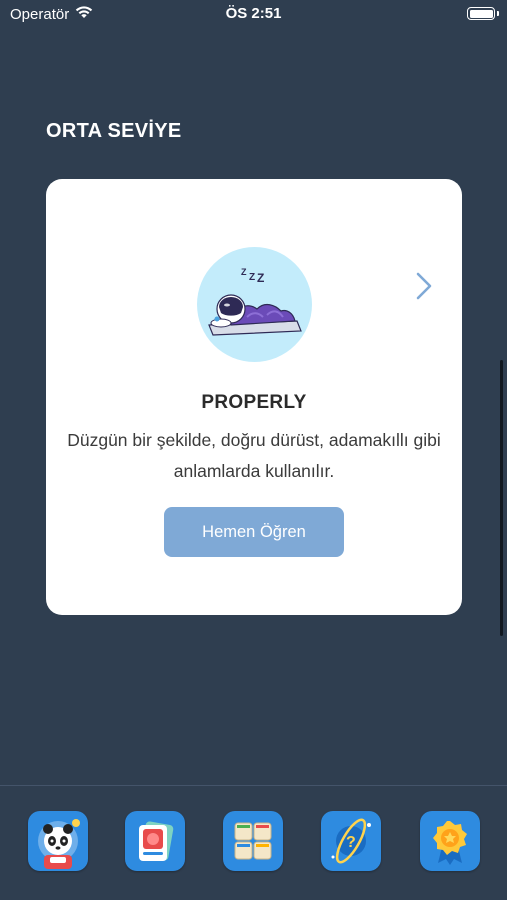  What do you see at coordinates (254, 304) in the screenshot?
I see `sleeping-astronaut-icon: Z Z Z` at bounding box center [254, 304].